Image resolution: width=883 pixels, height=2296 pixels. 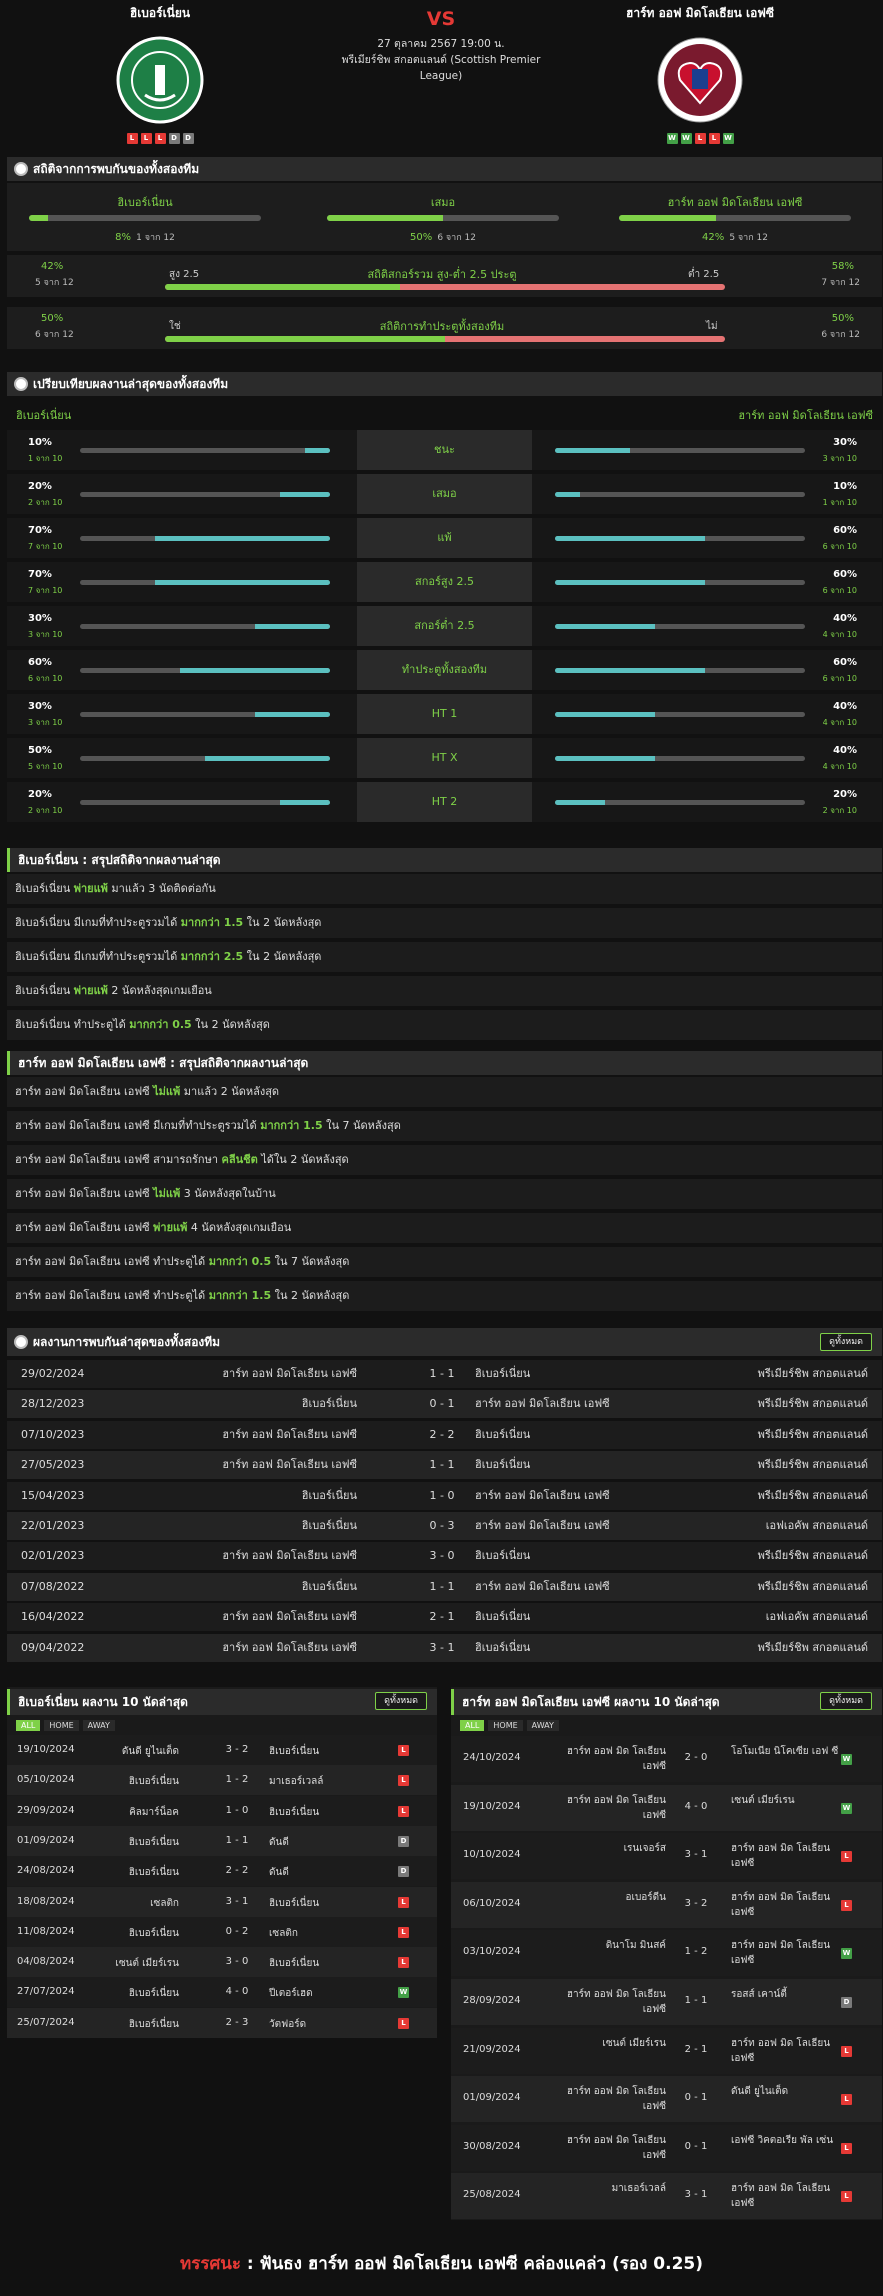 I want to click on btts-bar, so click(x=445, y=339).